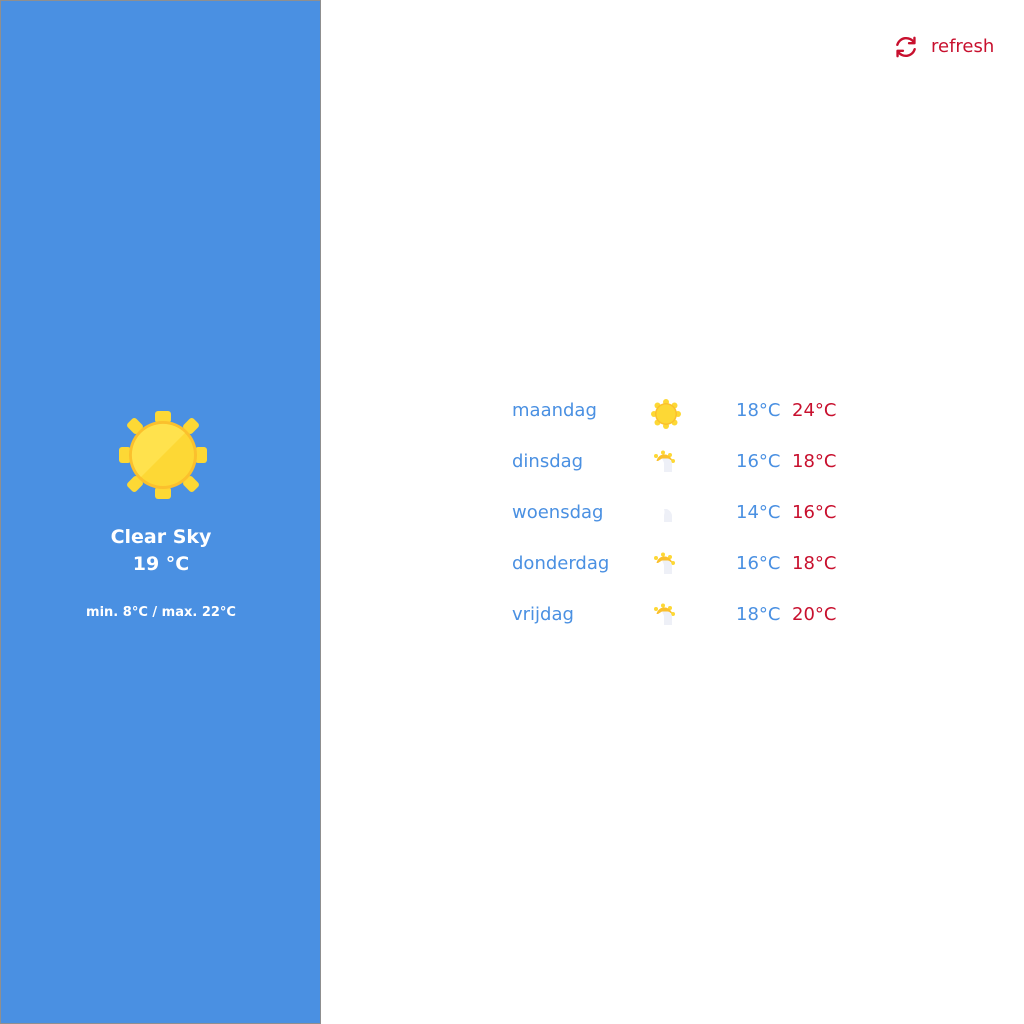 This screenshot has height=1024, width=1024. Describe the element at coordinates (543, 614) in the screenshot. I see `forecast-day: vrijdag` at that location.